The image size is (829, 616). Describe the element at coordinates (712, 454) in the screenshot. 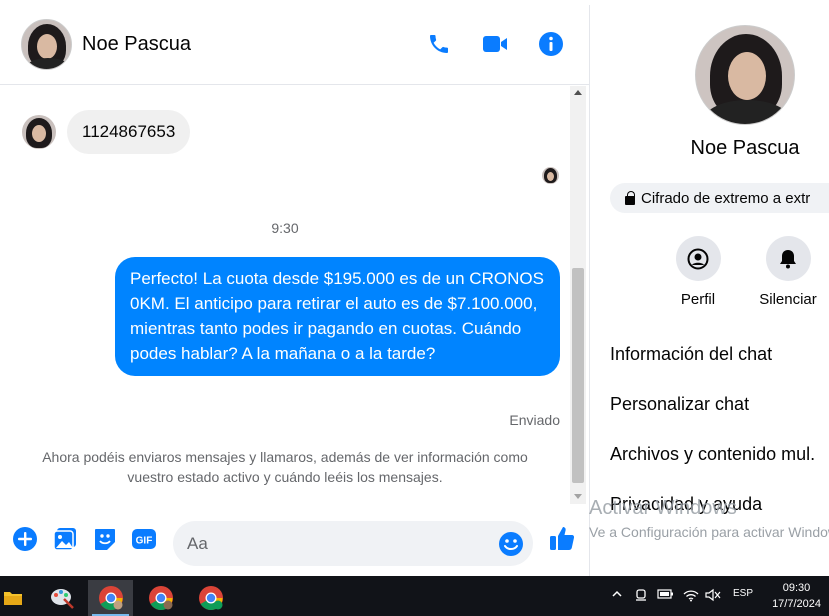

I see `menu-media-files: Archivos y contenido mul.` at that location.